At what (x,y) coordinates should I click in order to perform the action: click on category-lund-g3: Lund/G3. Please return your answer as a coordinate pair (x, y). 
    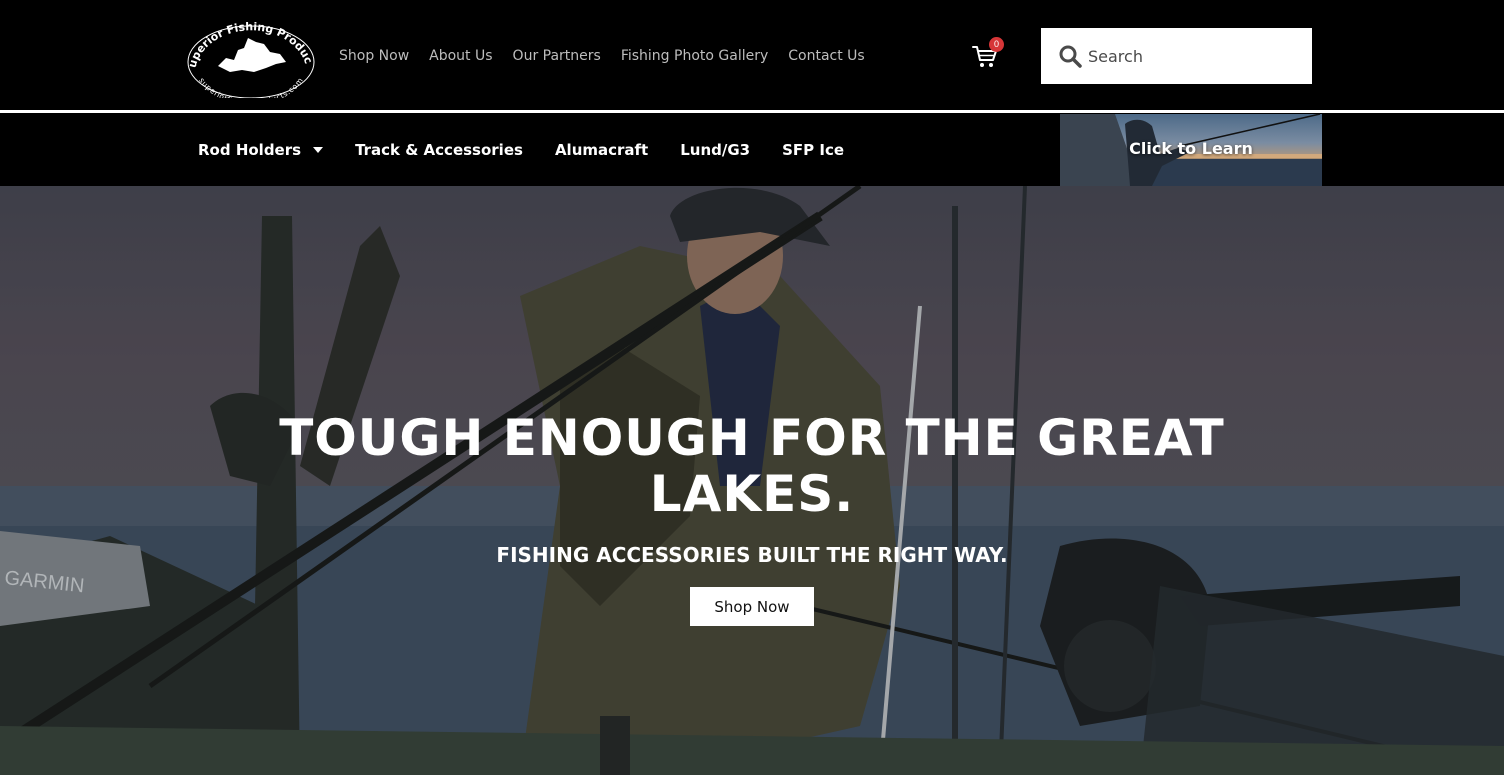
    Looking at the image, I should click on (715, 150).